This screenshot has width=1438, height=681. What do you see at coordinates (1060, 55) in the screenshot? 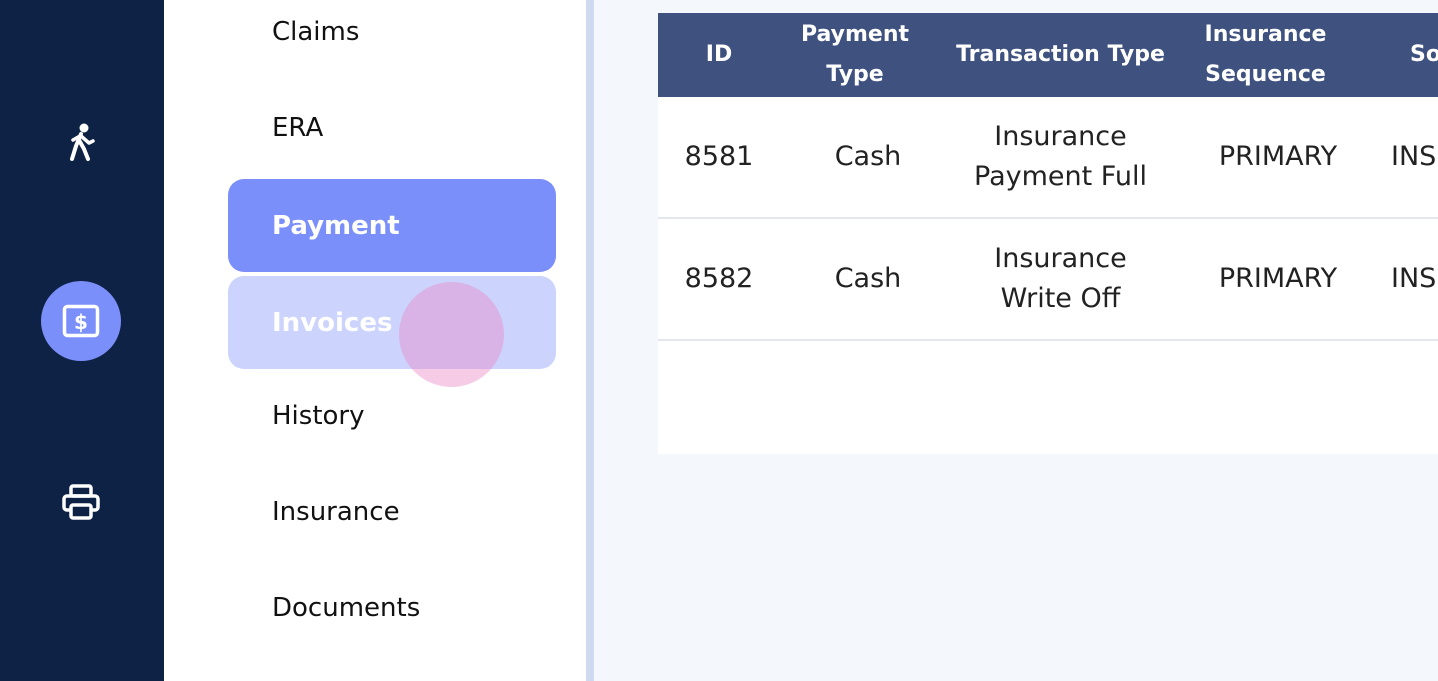
I see `column-header-transaction-type: Transaction Type` at bounding box center [1060, 55].